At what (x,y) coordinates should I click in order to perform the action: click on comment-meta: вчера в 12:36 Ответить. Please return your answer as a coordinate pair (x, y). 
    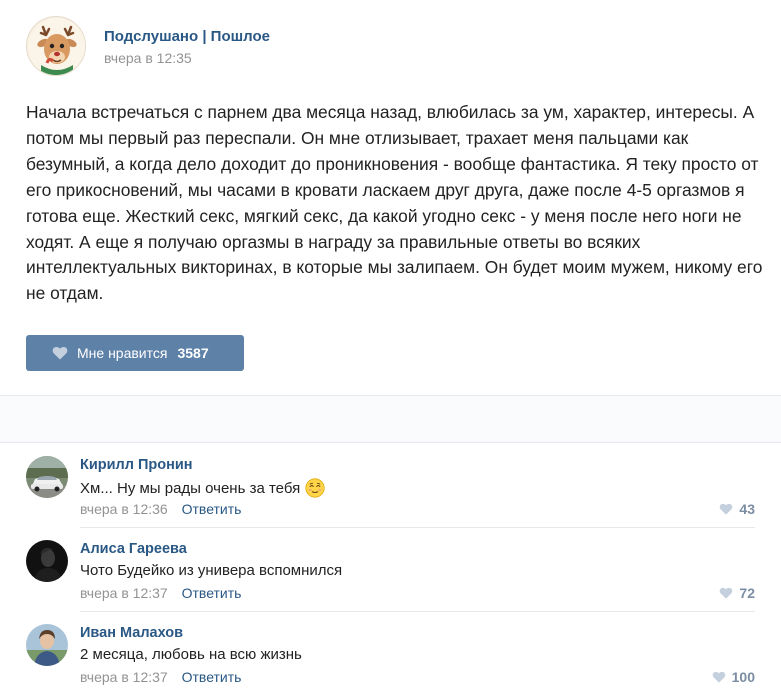
    Looking at the image, I should click on (160, 509).